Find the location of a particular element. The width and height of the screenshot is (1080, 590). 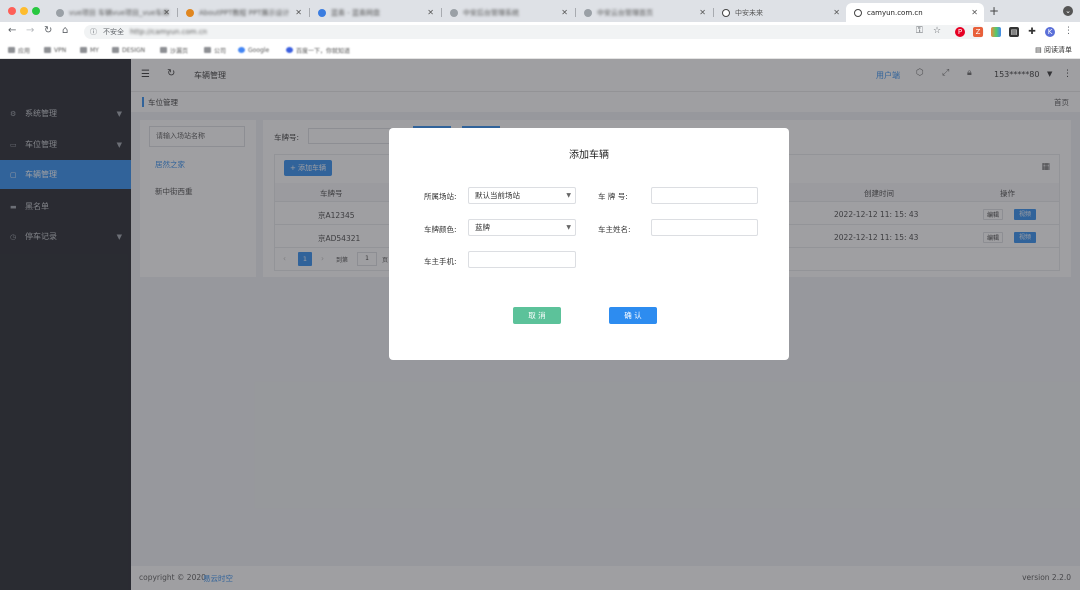

bookmark-item: MY is located at coordinates (89, 50).